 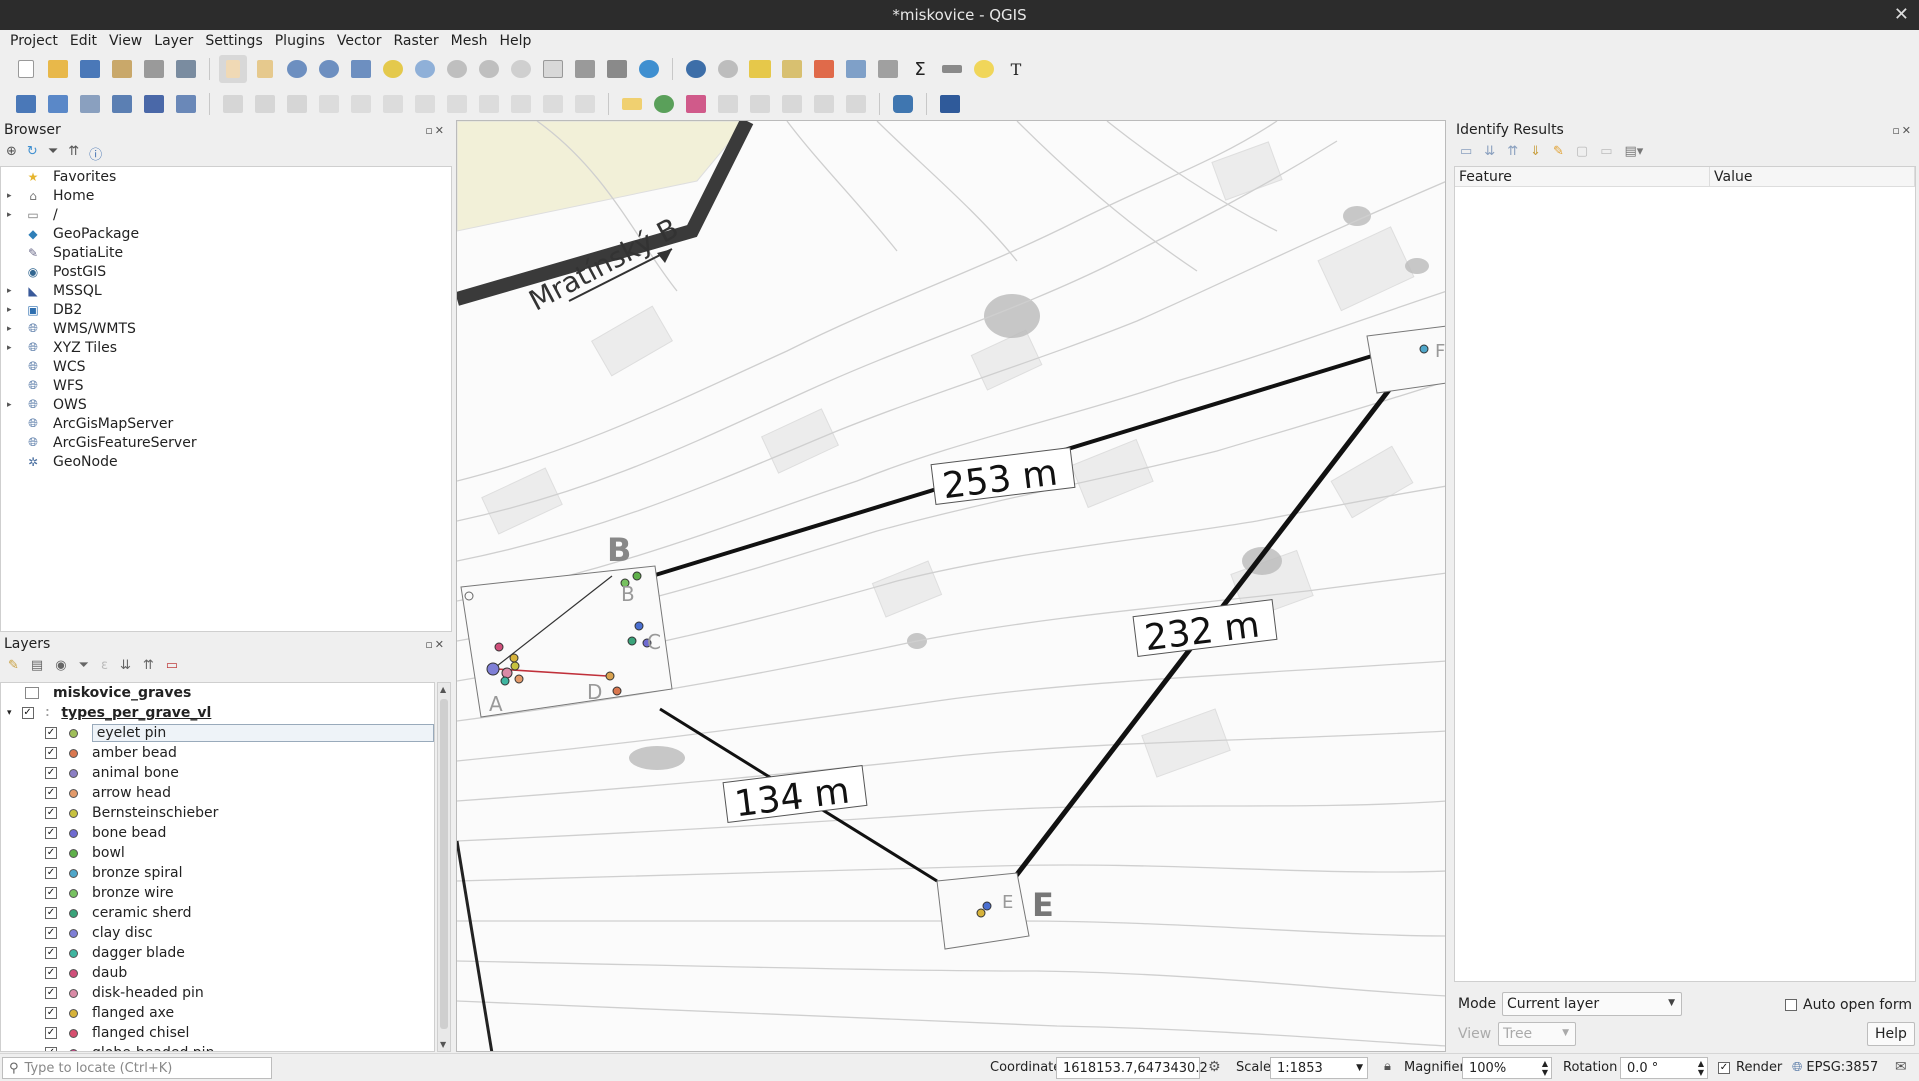 What do you see at coordinates (104, 665) in the screenshot?
I see `filter-expression-icon: ε` at bounding box center [104, 665].